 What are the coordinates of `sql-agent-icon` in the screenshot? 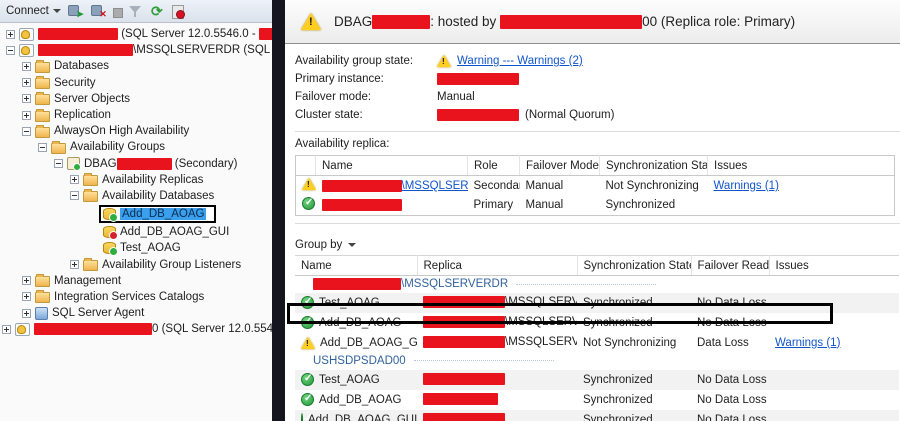 It's located at (41, 313).